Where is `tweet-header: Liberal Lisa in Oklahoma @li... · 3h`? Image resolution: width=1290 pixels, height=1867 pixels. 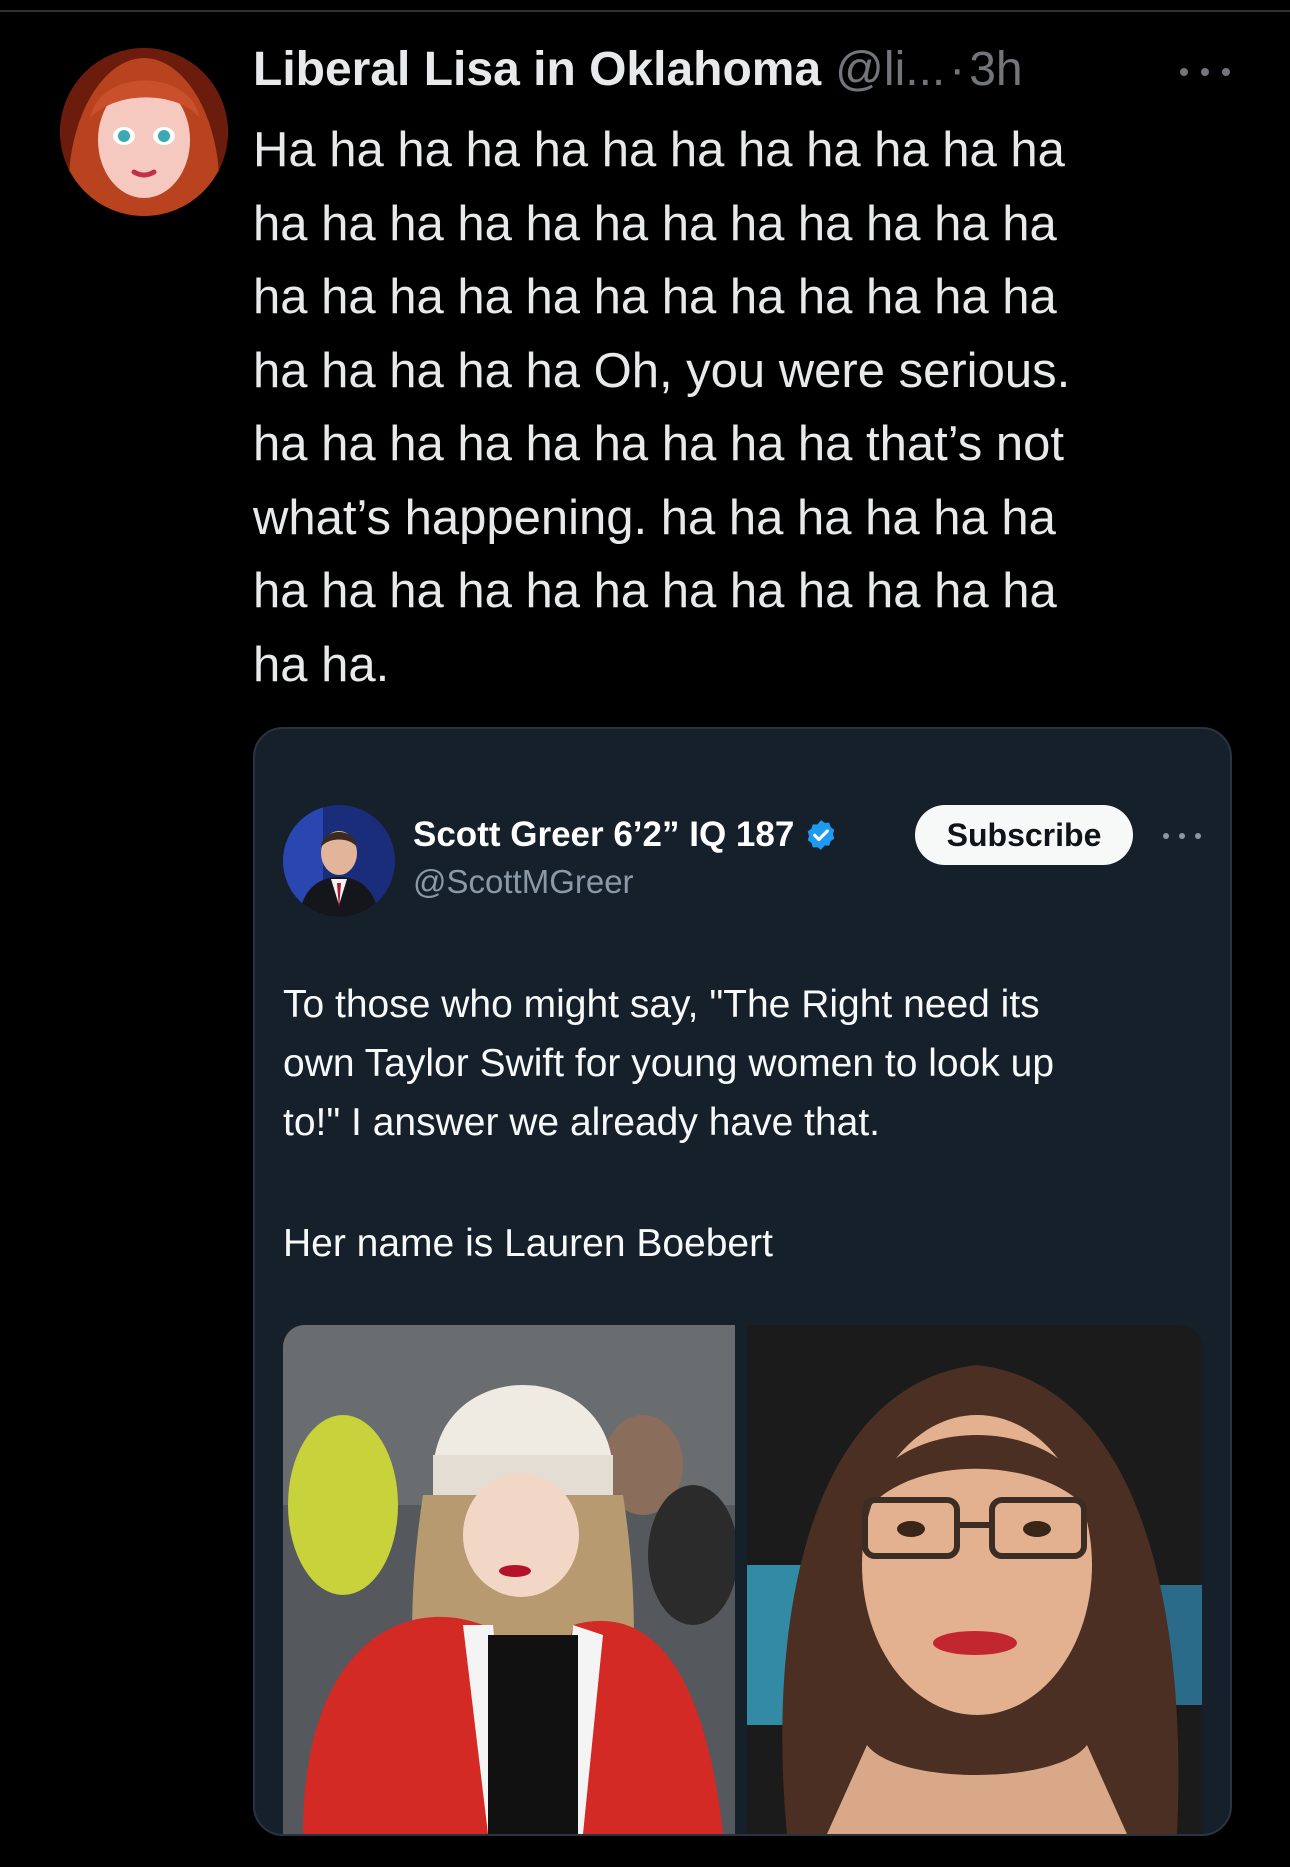
tweet-header: Liberal Lisa in Oklahoma @li... · 3h is located at coordinates (638, 74).